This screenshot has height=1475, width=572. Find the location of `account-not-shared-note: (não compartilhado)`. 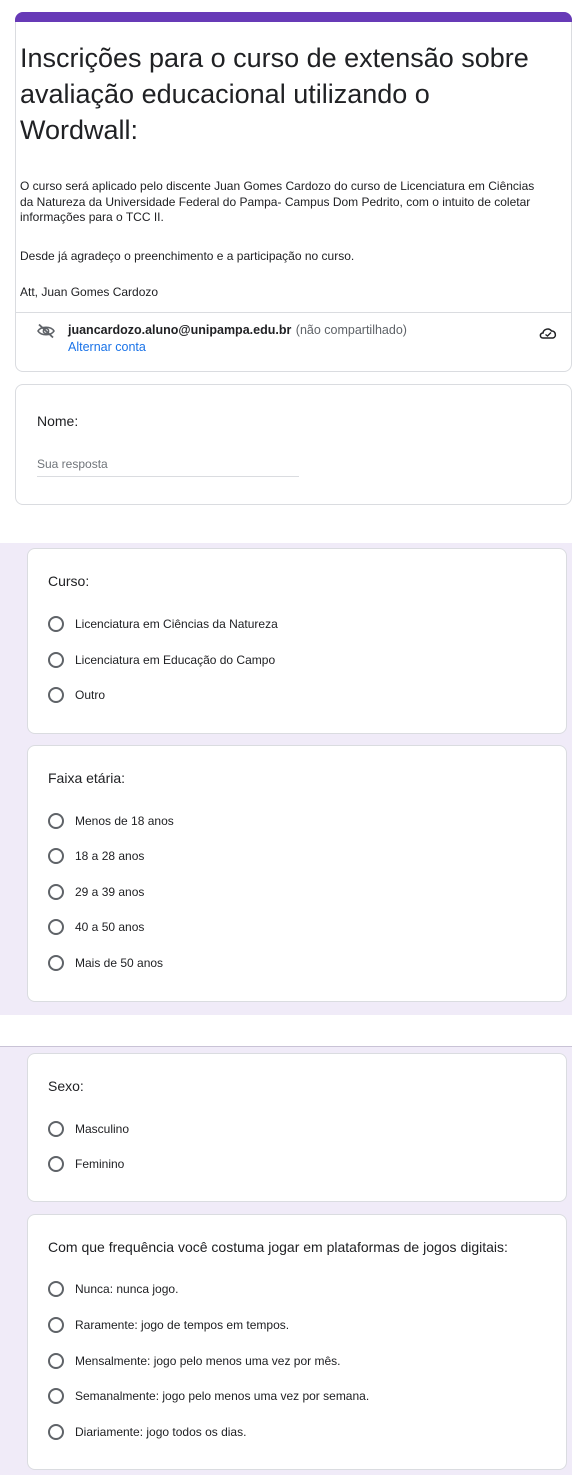

account-not-shared-note: (não compartilhado) is located at coordinates (351, 330).